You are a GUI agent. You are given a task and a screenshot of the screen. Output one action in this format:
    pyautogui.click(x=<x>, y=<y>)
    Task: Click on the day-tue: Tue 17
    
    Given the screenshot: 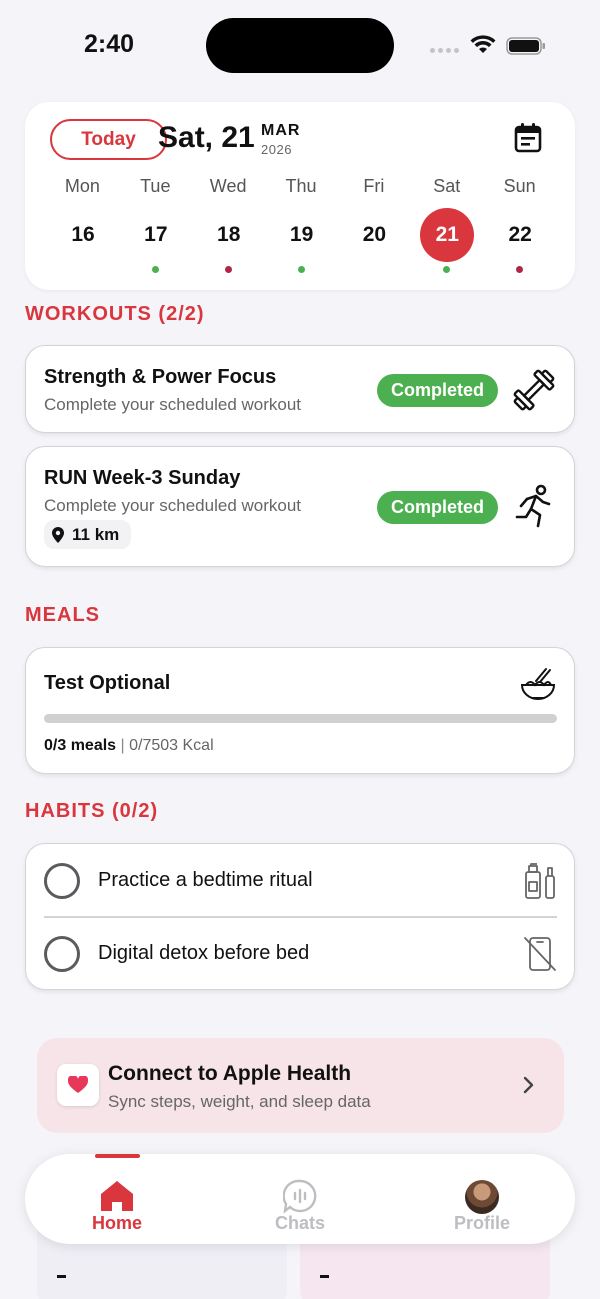 What is the action you would take?
    pyautogui.click(x=155, y=226)
    